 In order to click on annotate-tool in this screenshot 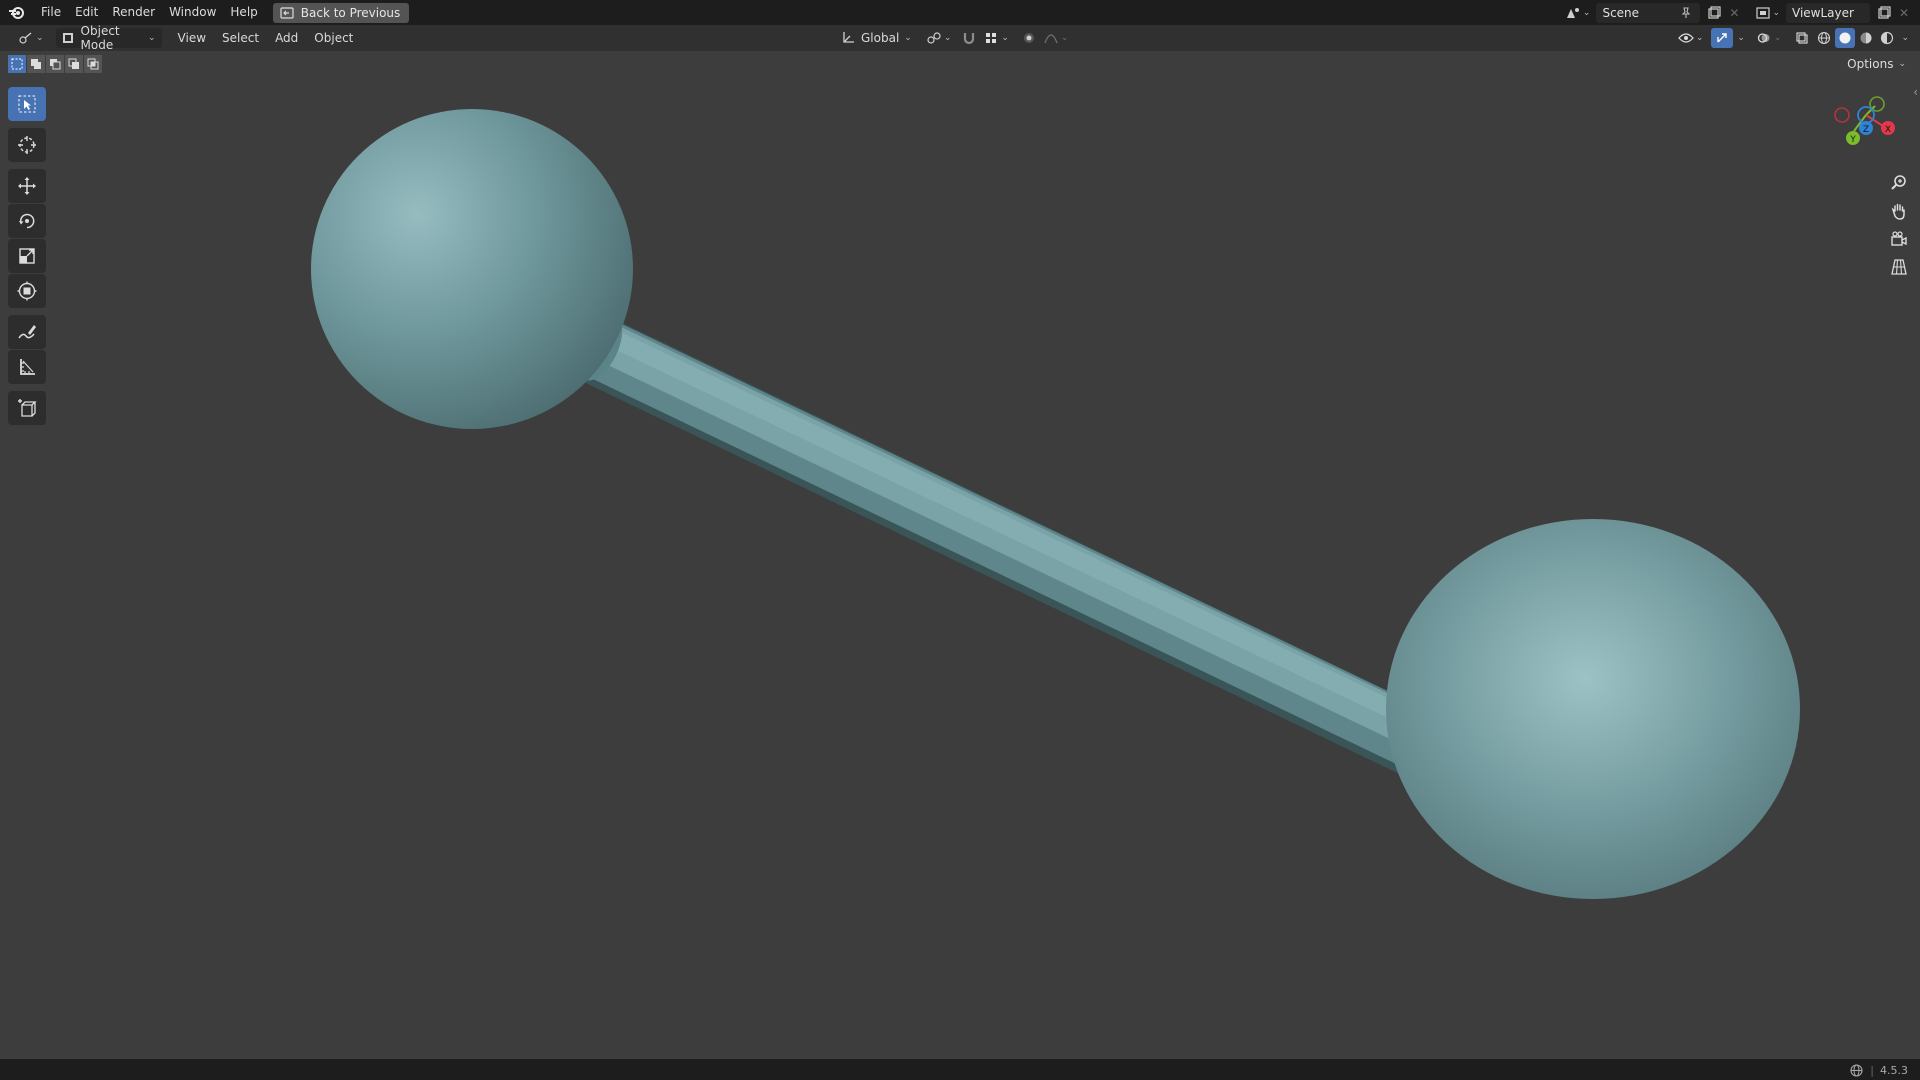, I will do `click(27, 332)`.